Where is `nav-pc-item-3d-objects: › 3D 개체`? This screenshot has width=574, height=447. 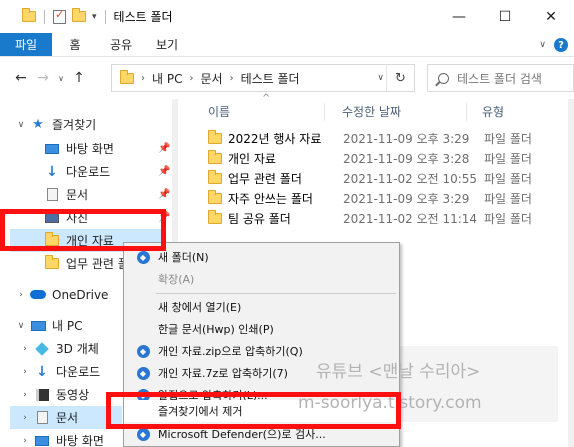
nav-pc-item-3d-objects: › 3D 개체 is located at coordinates (59, 348).